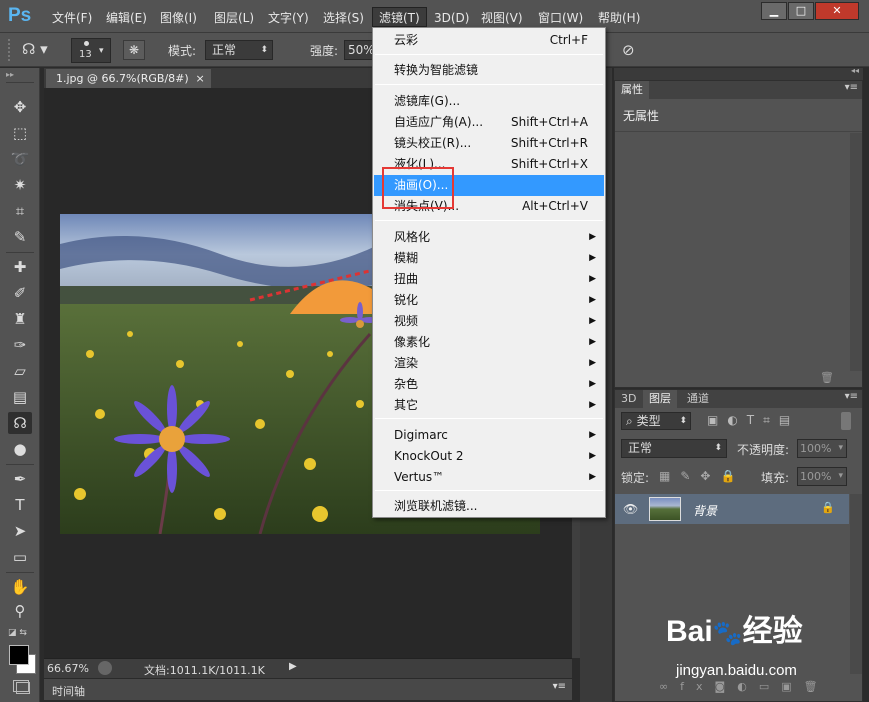  Describe the element at coordinates (502, 18) in the screenshot. I see `menu-view: 视图(V)` at that location.